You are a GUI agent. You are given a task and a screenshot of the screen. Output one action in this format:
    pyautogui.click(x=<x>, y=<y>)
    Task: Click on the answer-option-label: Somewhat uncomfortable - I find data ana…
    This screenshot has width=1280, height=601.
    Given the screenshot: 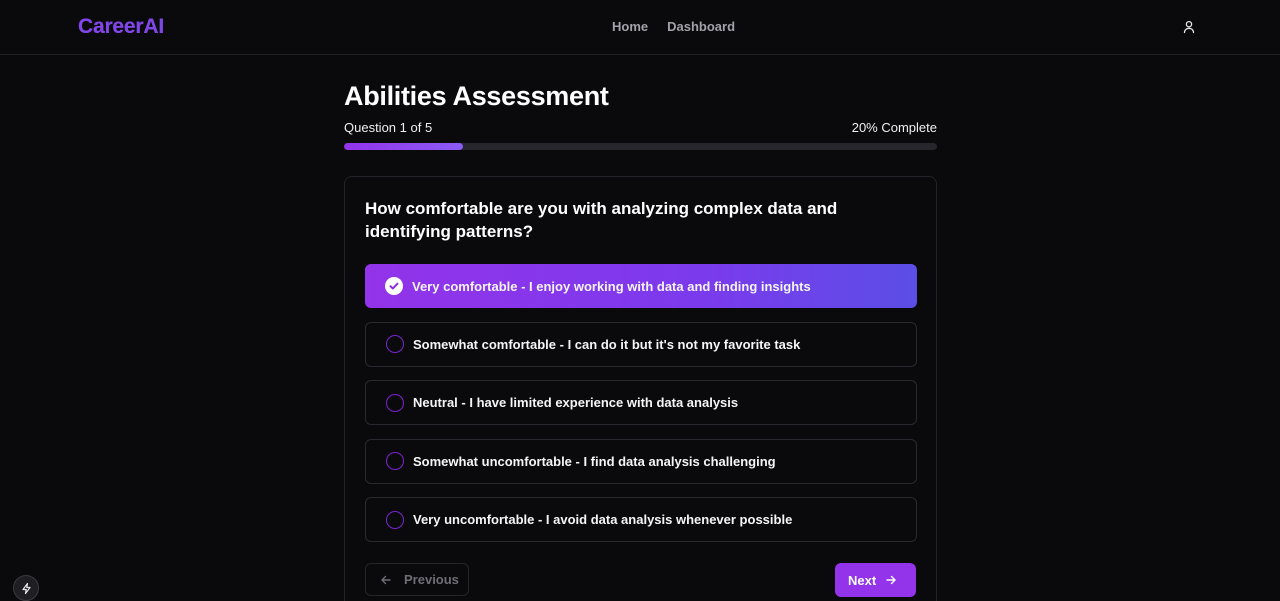 What is the action you would take?
    pyautogui.click(x=594, y=461)
    